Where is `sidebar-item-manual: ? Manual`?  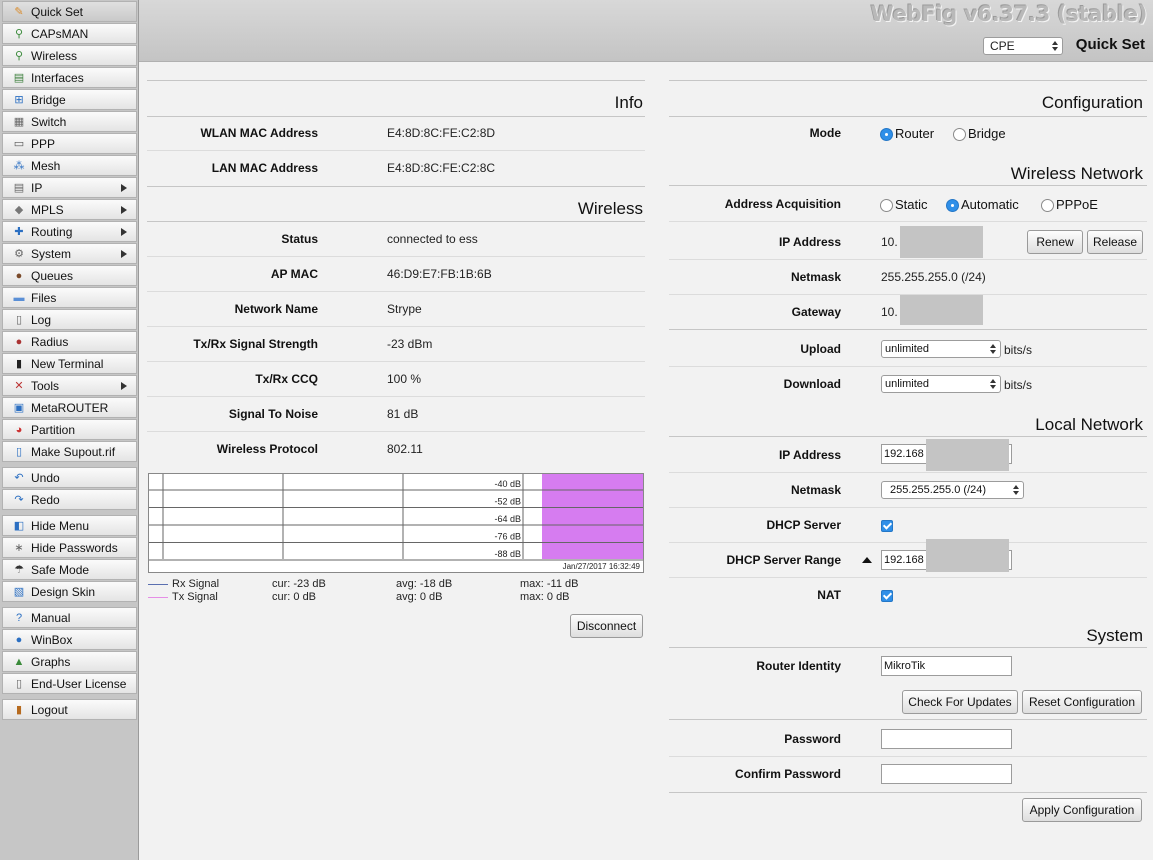 sidebar-item-manual: ? Manual is located at coordinates (69, 617).